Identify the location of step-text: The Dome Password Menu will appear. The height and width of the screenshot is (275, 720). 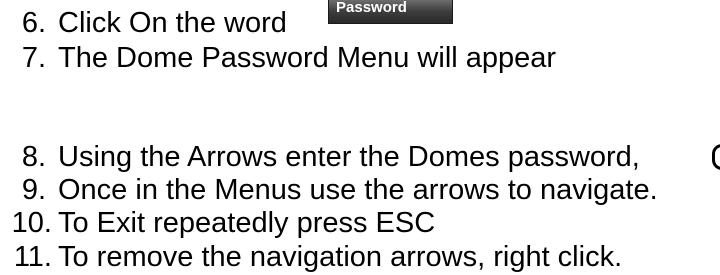
(307, 58).